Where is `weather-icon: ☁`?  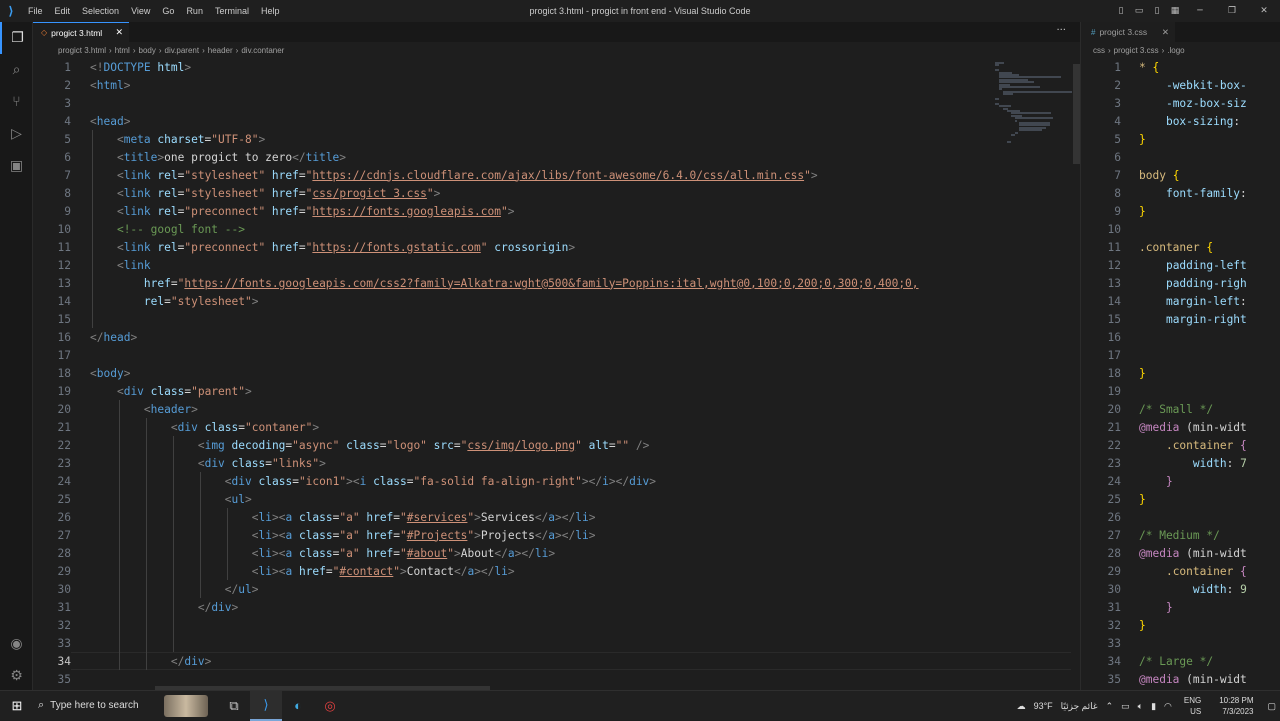 weather-icon: ☁ is located at coordinates (1021, 706).